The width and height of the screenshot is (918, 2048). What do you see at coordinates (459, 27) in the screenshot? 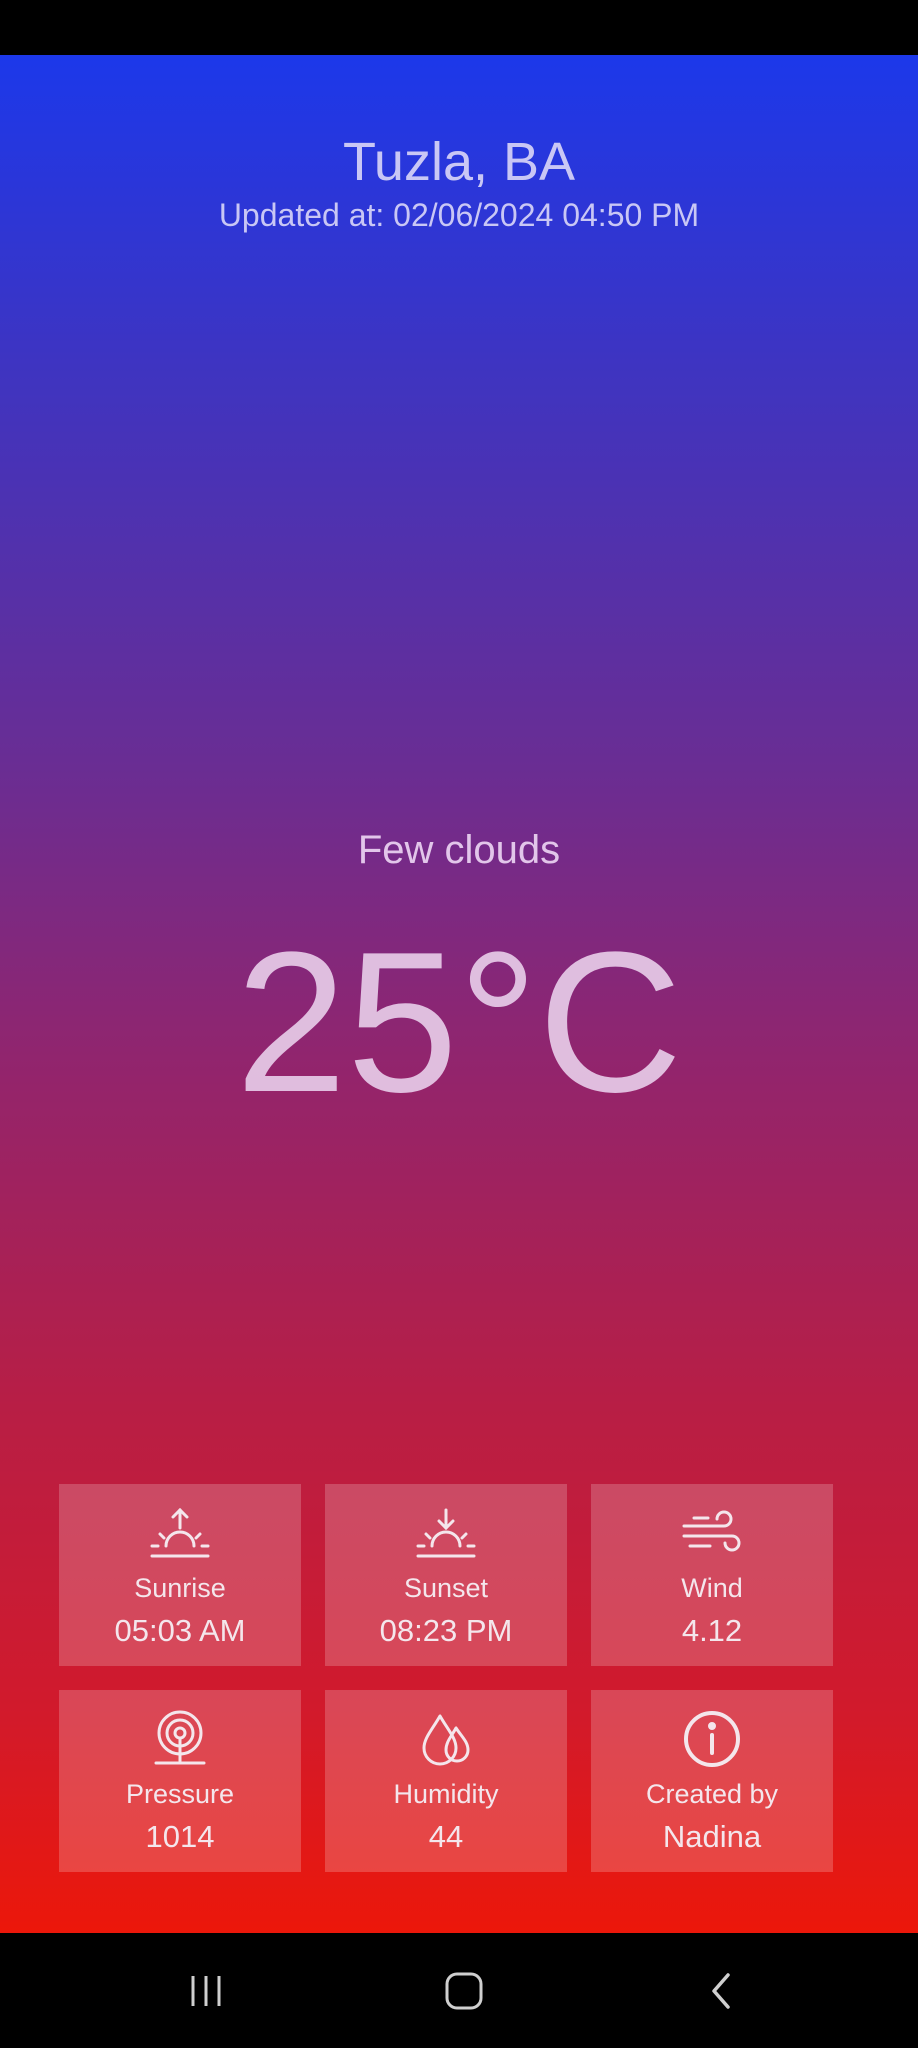
I see `status-bar` at bounding box center [459, 27].